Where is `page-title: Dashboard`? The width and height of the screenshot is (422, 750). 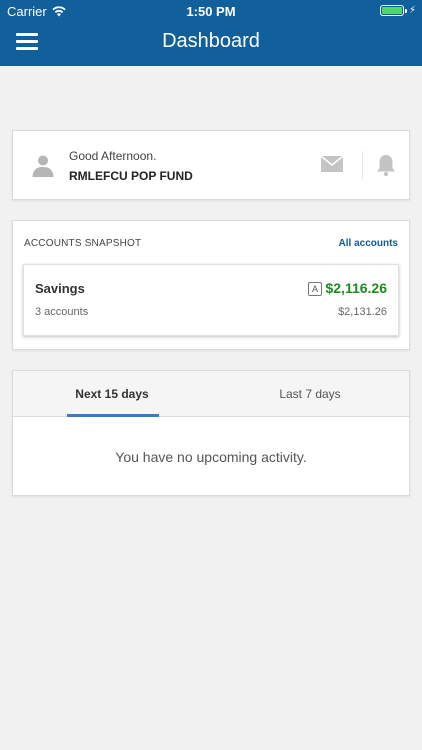
page-title: Dashboard is located at coordinates (211, 41).